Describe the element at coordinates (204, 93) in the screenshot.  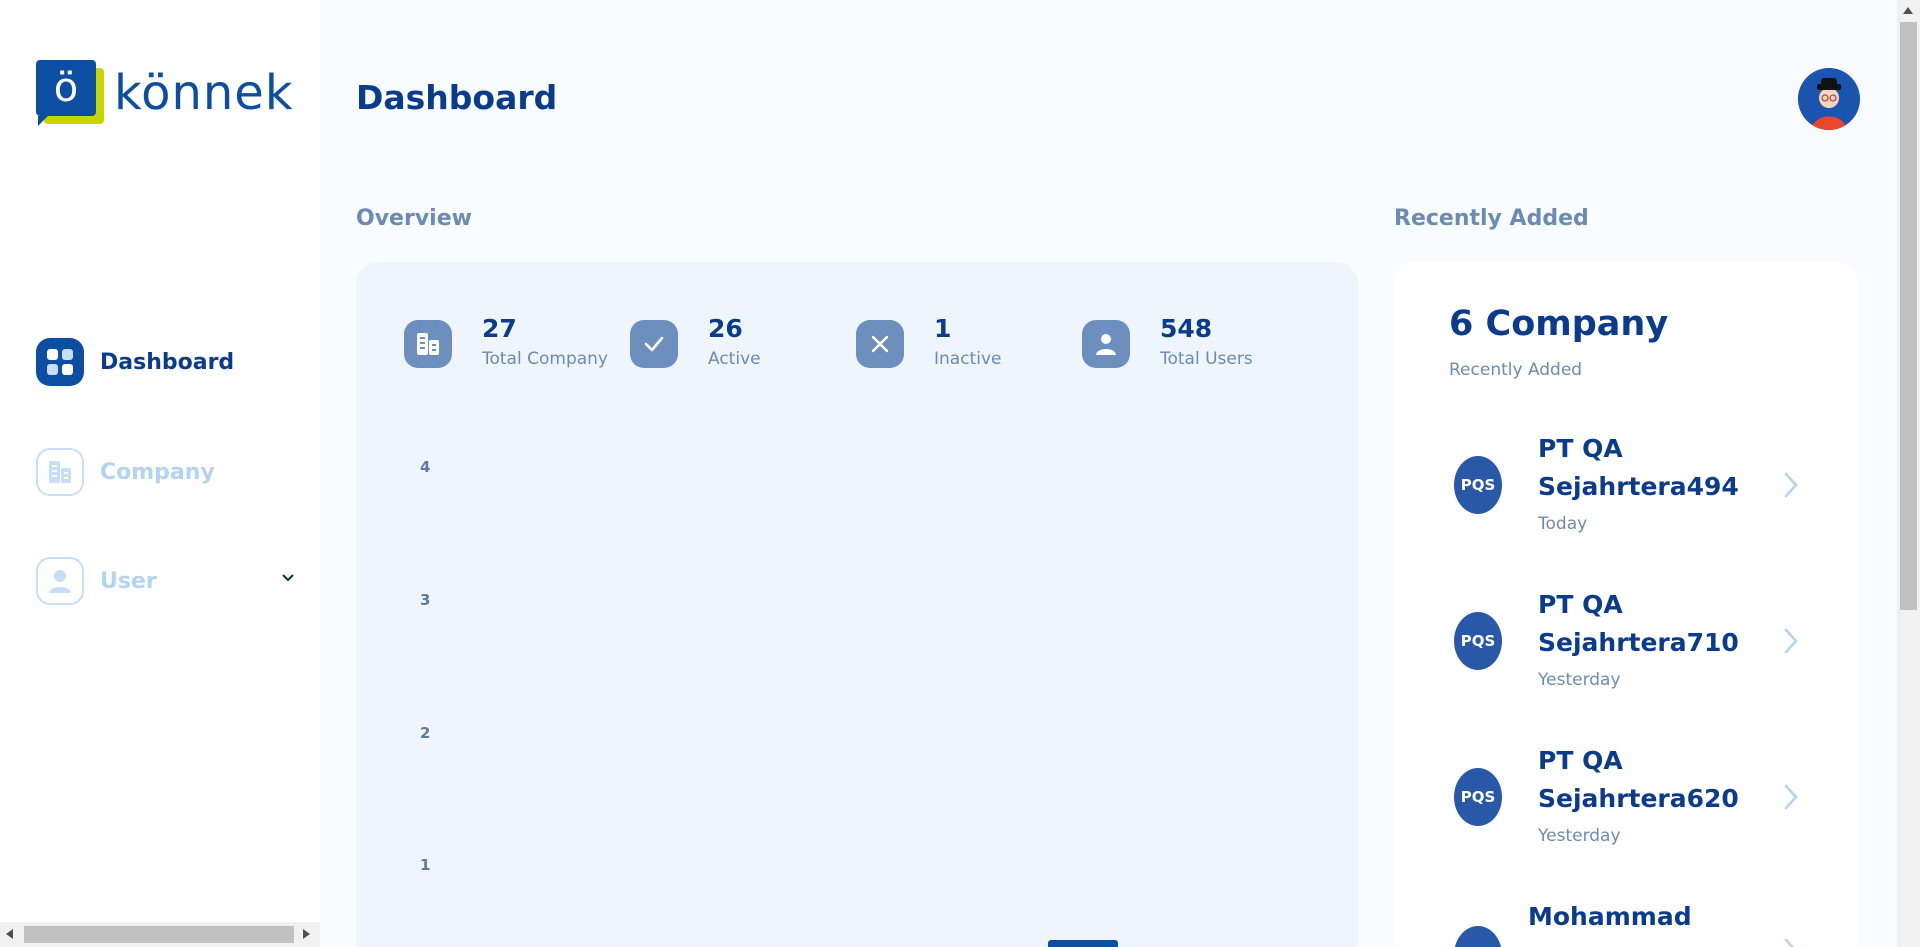
I see `logo-text: könnek` at that location.